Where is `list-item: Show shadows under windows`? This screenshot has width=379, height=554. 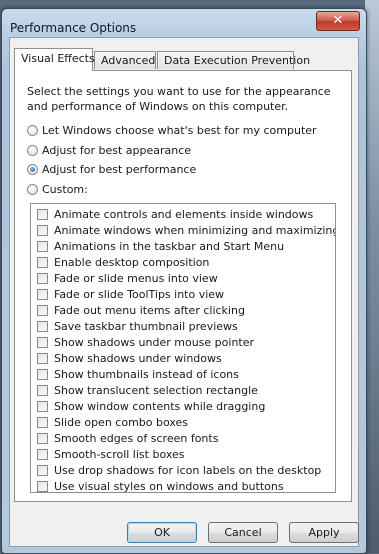 list-item: Show shadows under windows is located at coordinates (129, 358).